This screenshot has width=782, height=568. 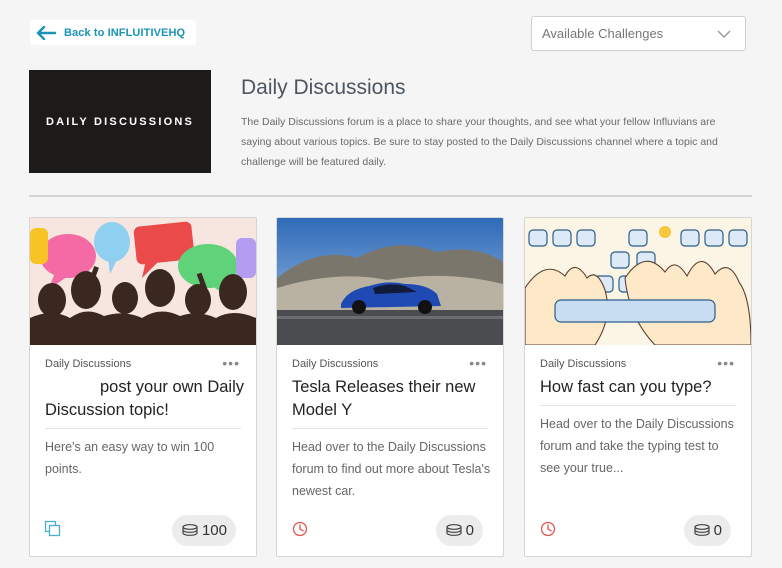 I want to click on challenge-filter-select: Available Challenges, so click(x=638, y=33).